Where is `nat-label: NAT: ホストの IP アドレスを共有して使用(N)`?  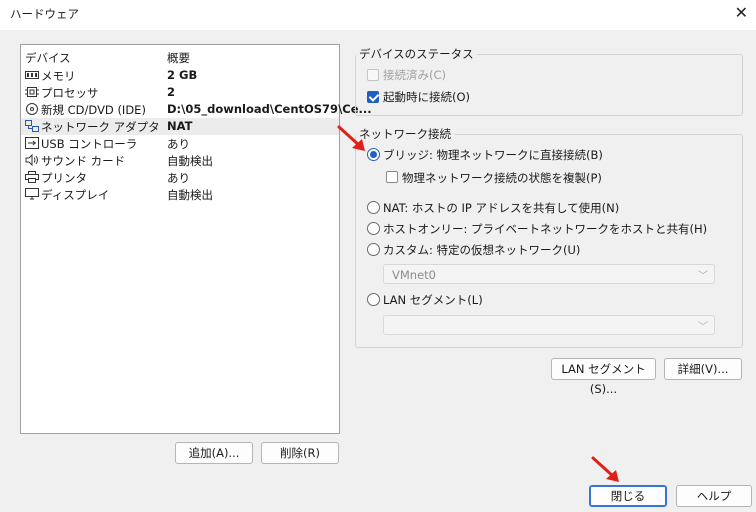
nat-label: NAT: ホストの IP アドレスを共有して使用(N) is located at coordinates (501, 208).